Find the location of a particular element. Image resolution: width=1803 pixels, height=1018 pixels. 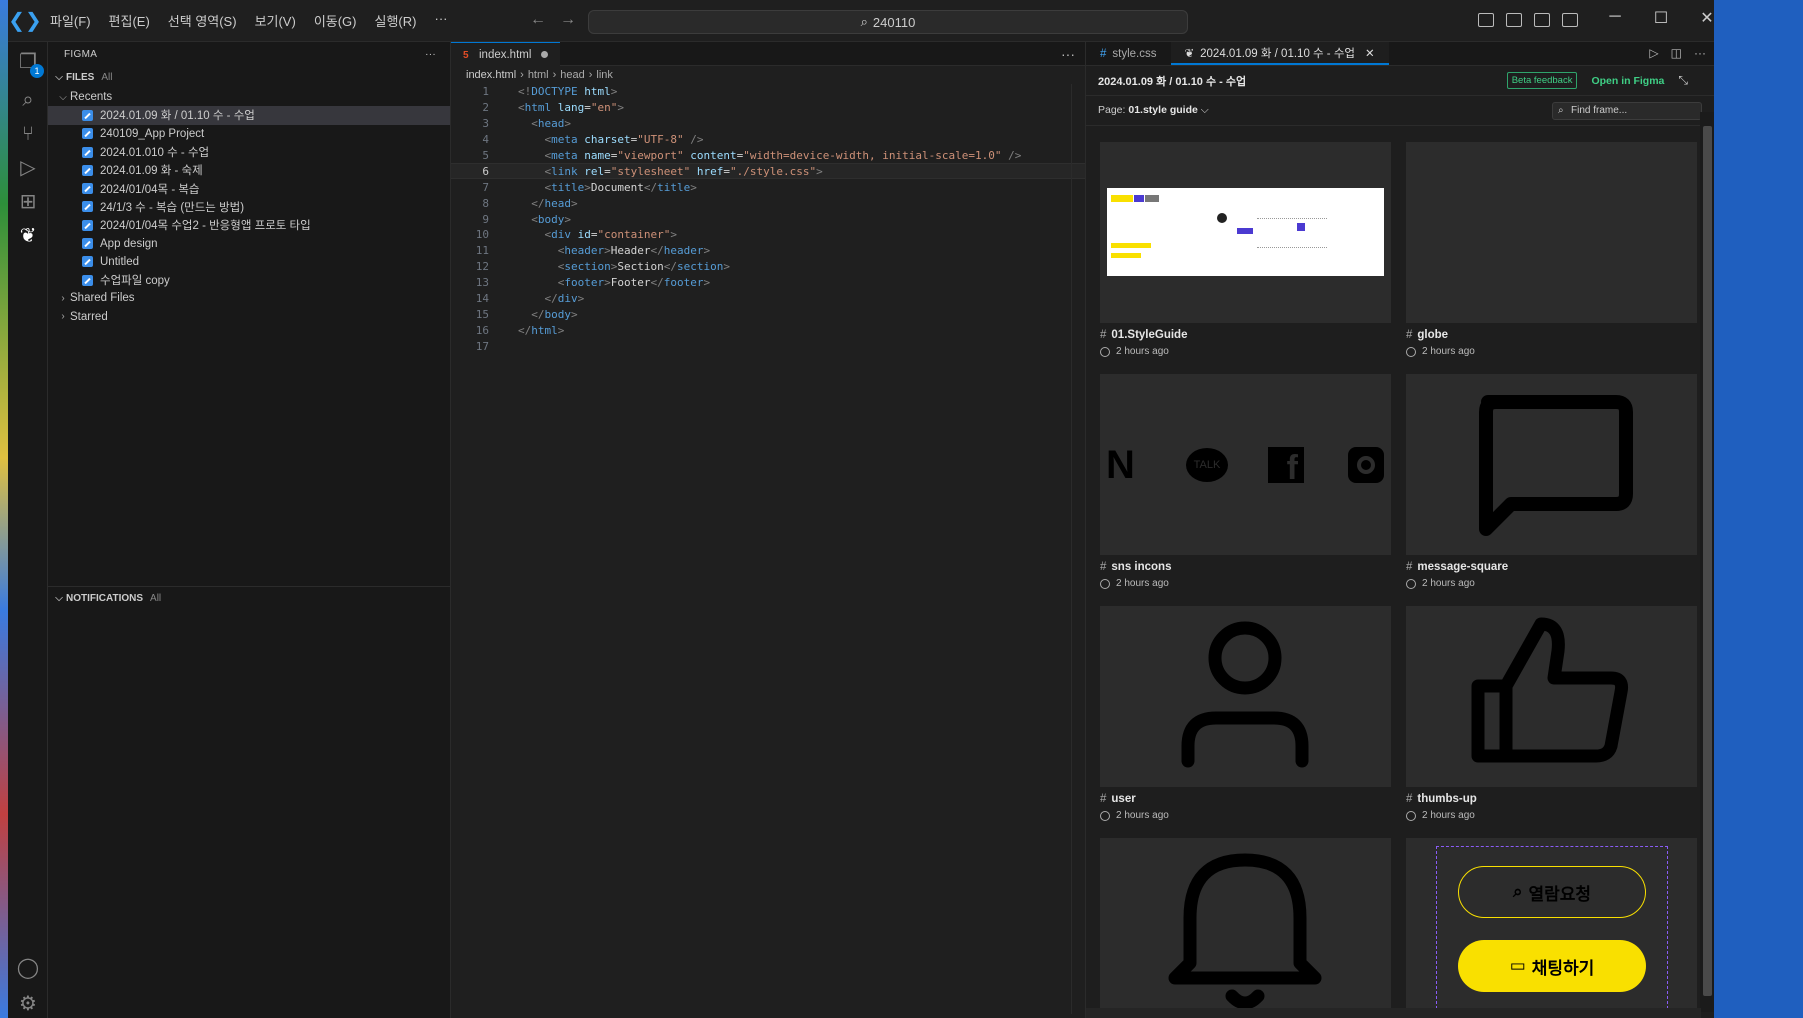

frame-card: # user 2 hours ago is located at coordinates (1245, 713).